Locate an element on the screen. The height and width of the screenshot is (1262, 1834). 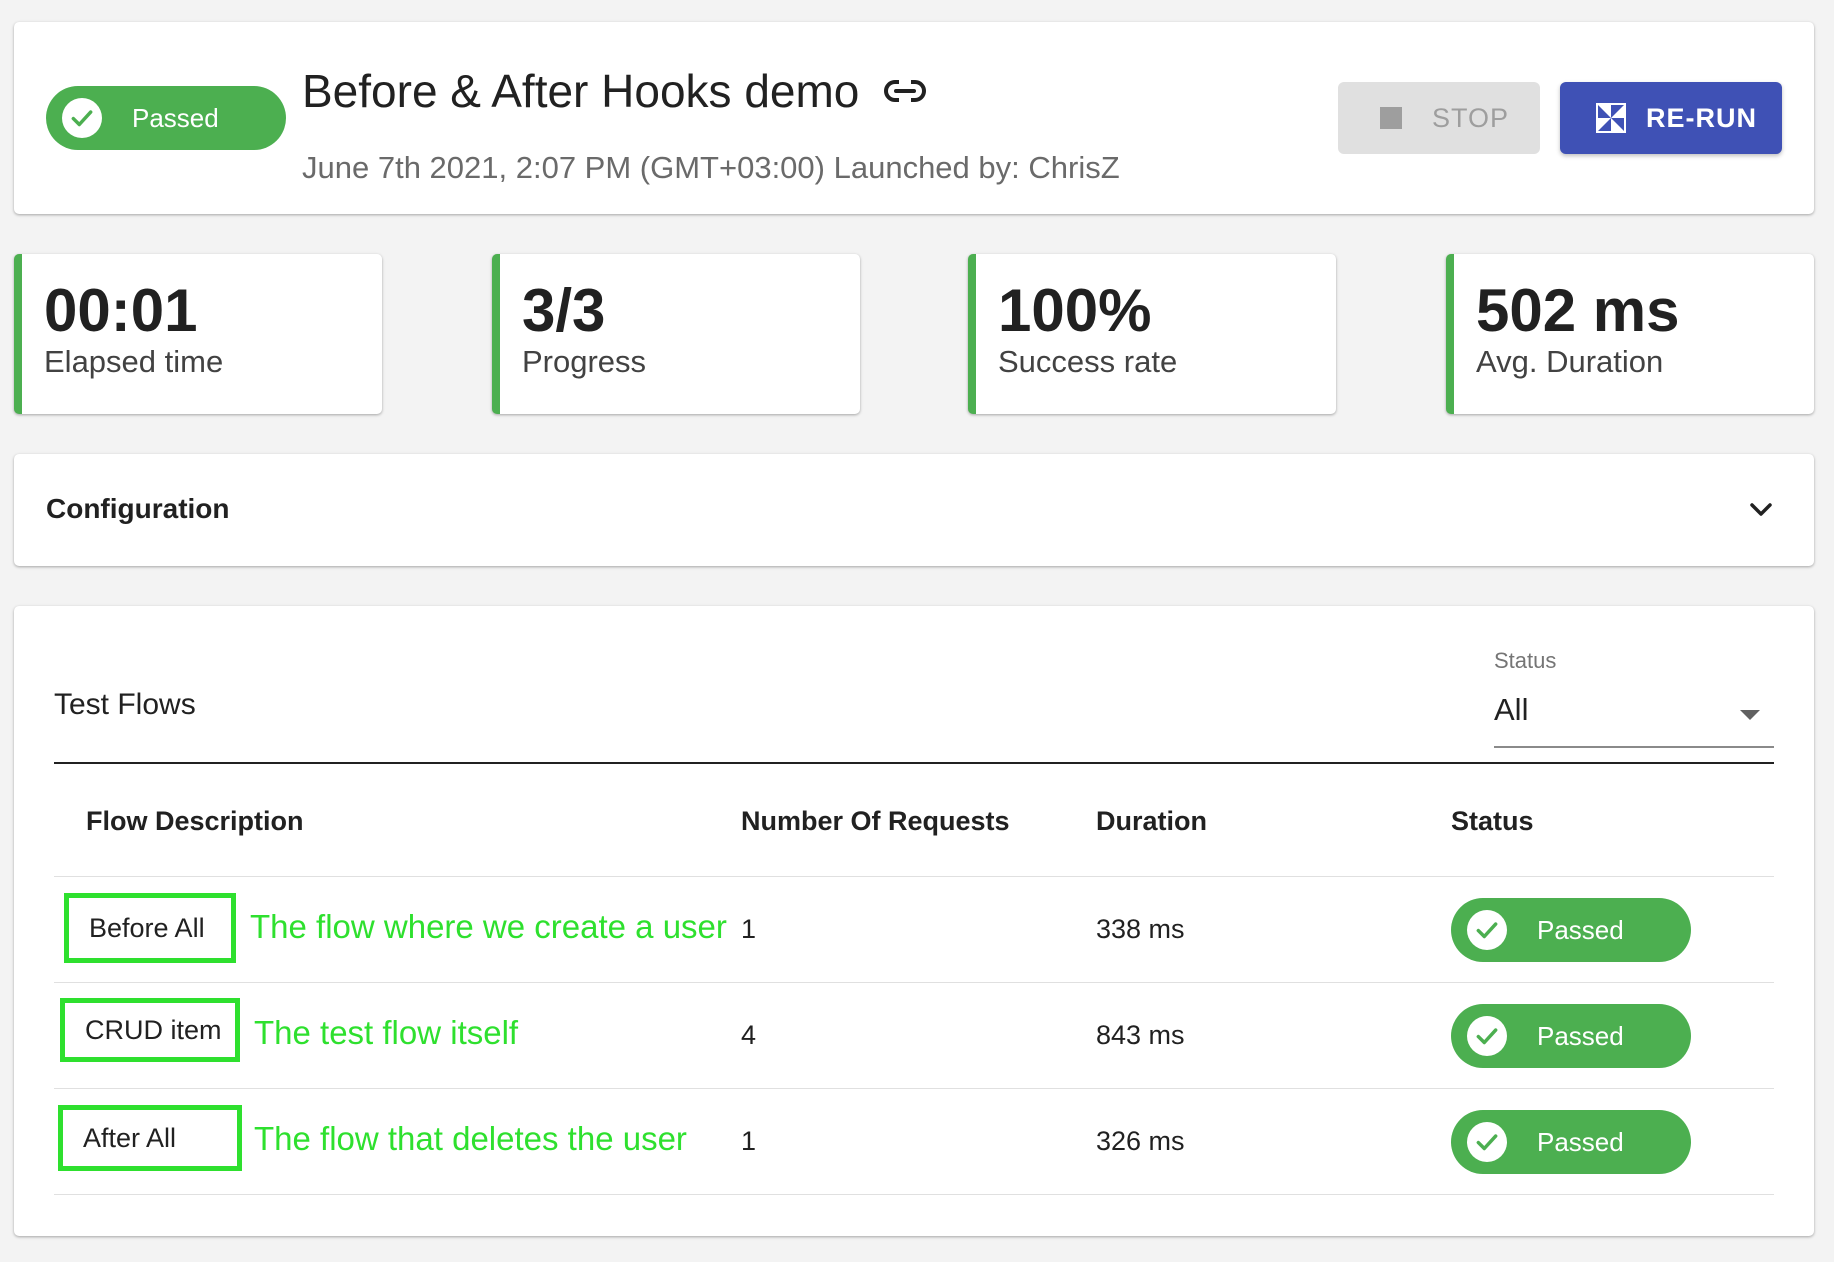
flow-name-box: After All is located at coordinates (150, 1138).